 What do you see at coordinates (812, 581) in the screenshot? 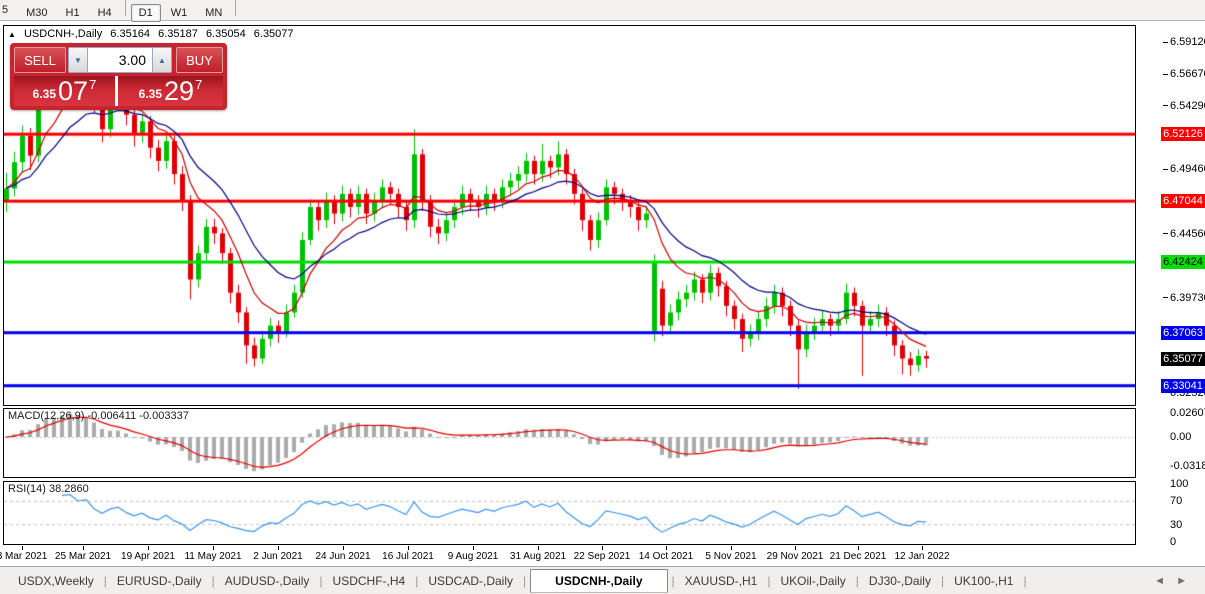
I see `tab-ukoil-daily: UKOil-,Daily` at bounding box center [812, 581].